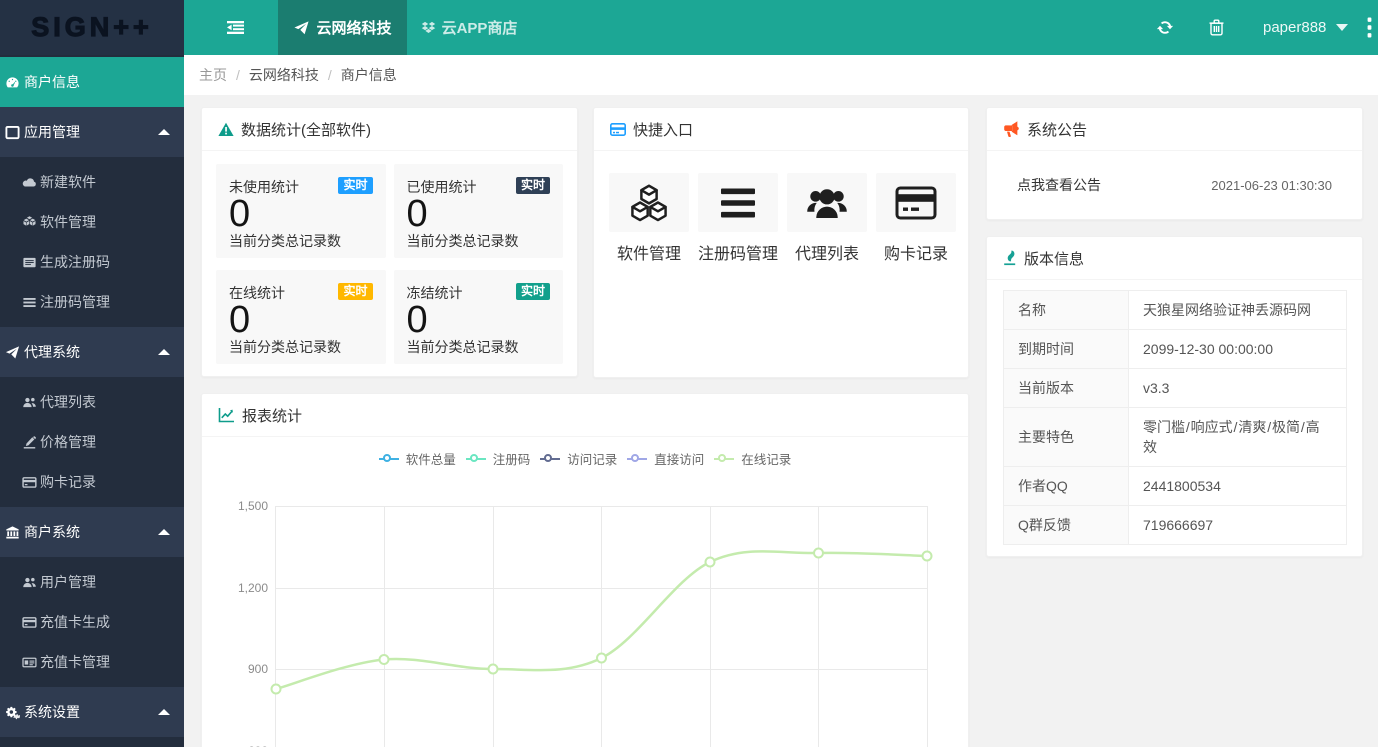 This screenshot has height=747, width=1378. I want to click on svg-text: 900, so click(258, 669).